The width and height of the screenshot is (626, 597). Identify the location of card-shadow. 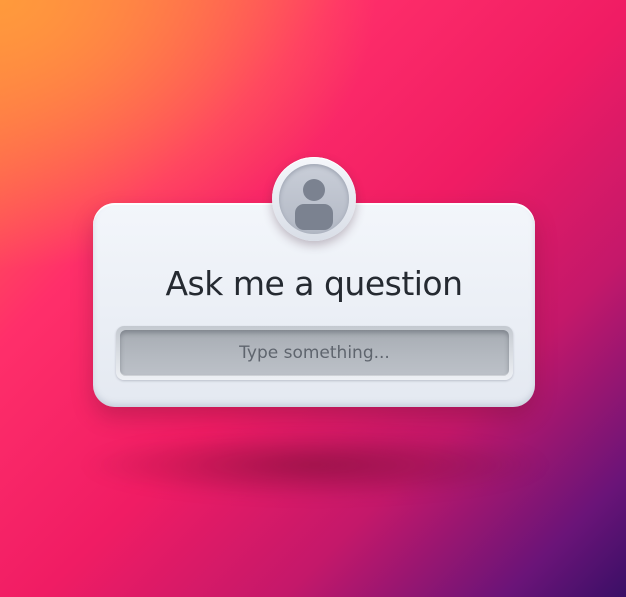
(315, 465).